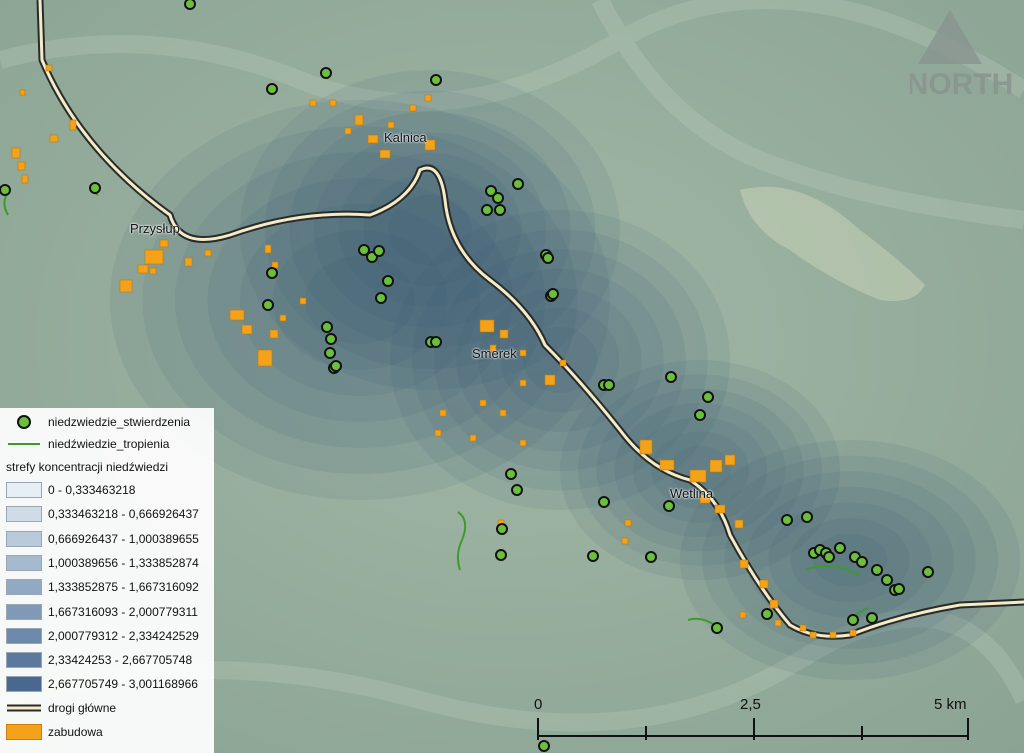  I want to click on legend-class-item: 0 - 0,333463218, so click(70, 490).